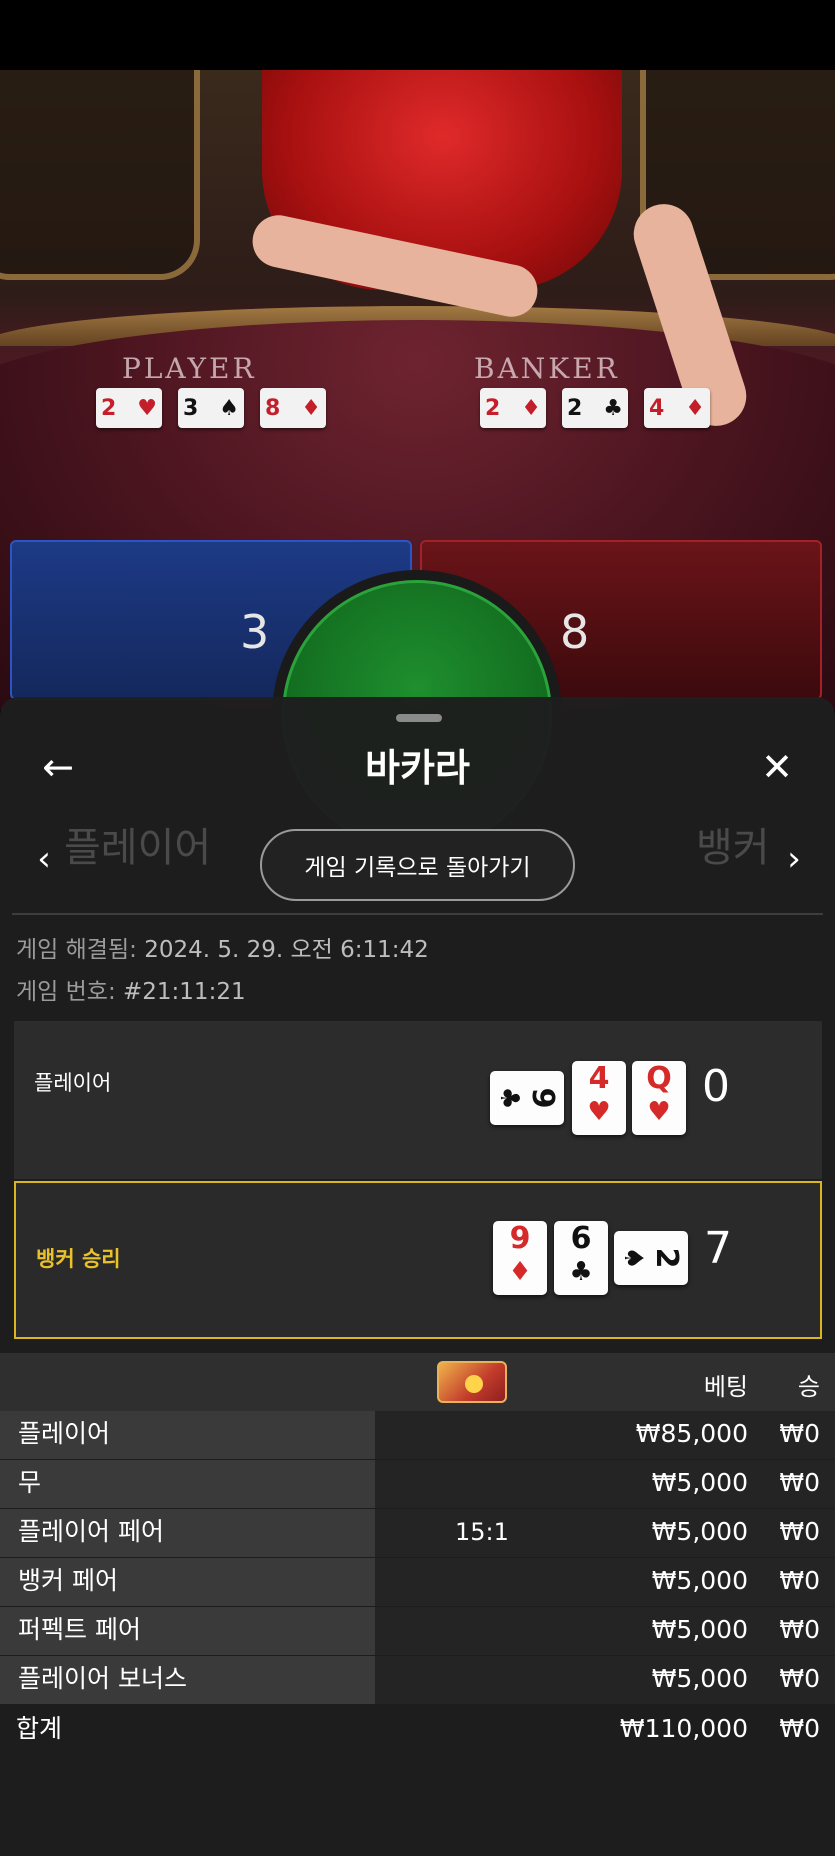  Describe the element at coordinates (513, 408) in the screenshot. I see `table-card: 2 ♦` at that location.